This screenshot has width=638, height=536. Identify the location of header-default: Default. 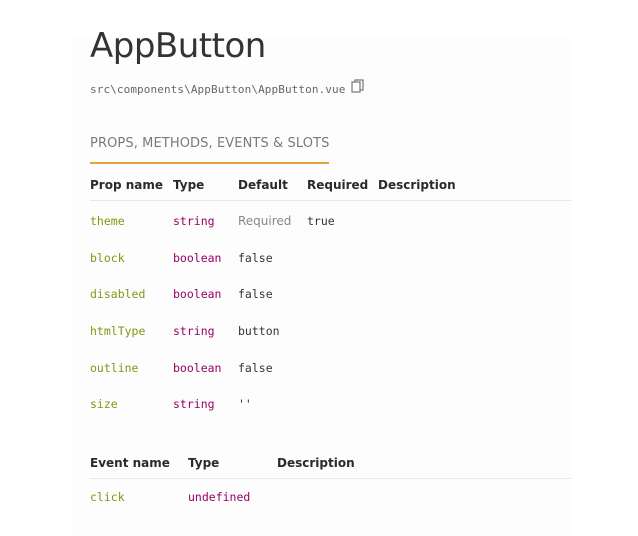
(272, 185).